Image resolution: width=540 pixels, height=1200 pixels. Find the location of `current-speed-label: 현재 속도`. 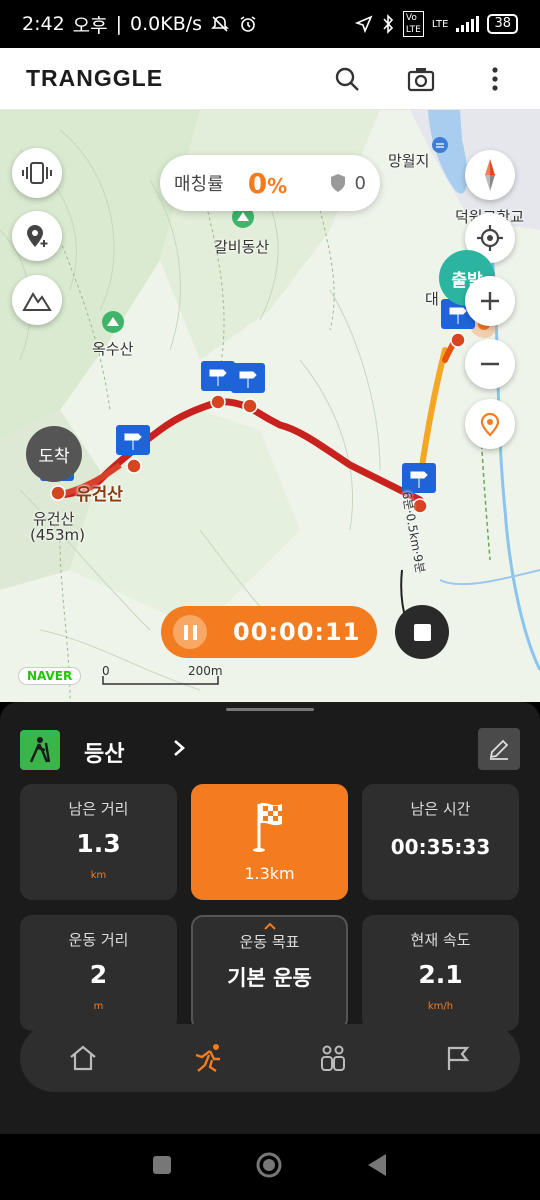

current-speed-label: 현재 속도 is located at coordinates (440, 940).